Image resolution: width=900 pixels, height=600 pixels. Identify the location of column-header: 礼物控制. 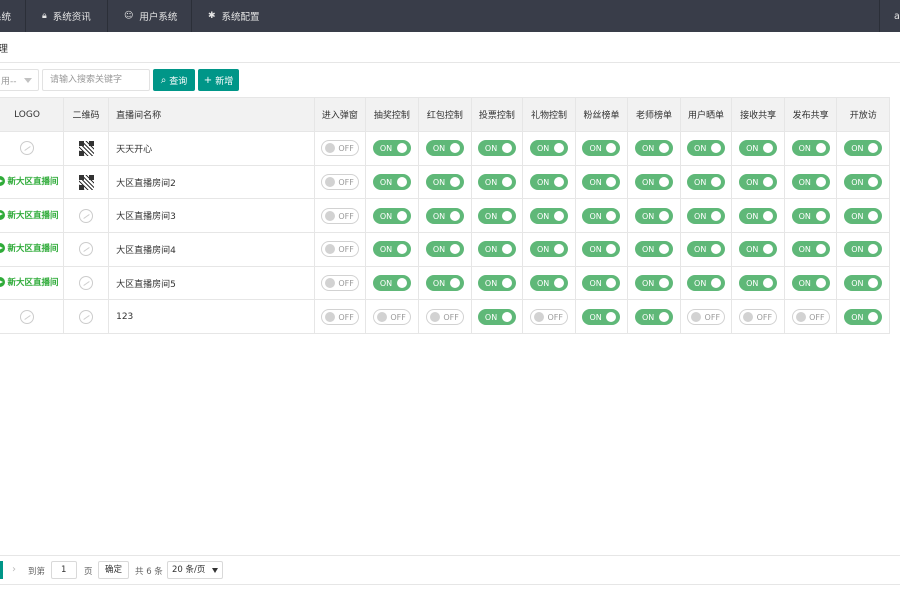
(549, 114).